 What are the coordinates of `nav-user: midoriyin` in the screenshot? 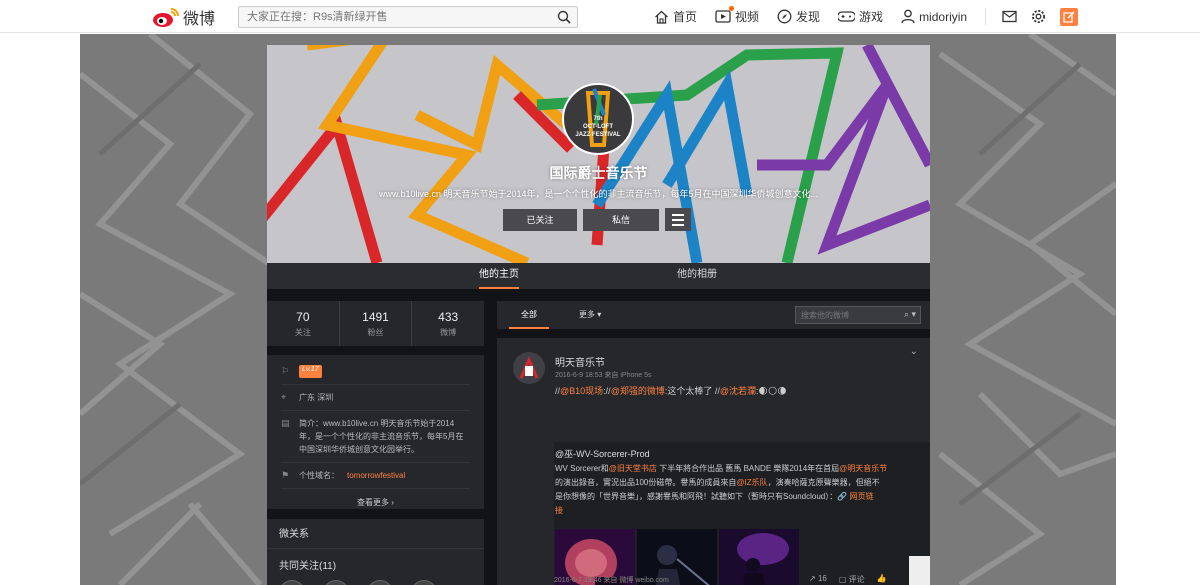 It's located at (934, 16).